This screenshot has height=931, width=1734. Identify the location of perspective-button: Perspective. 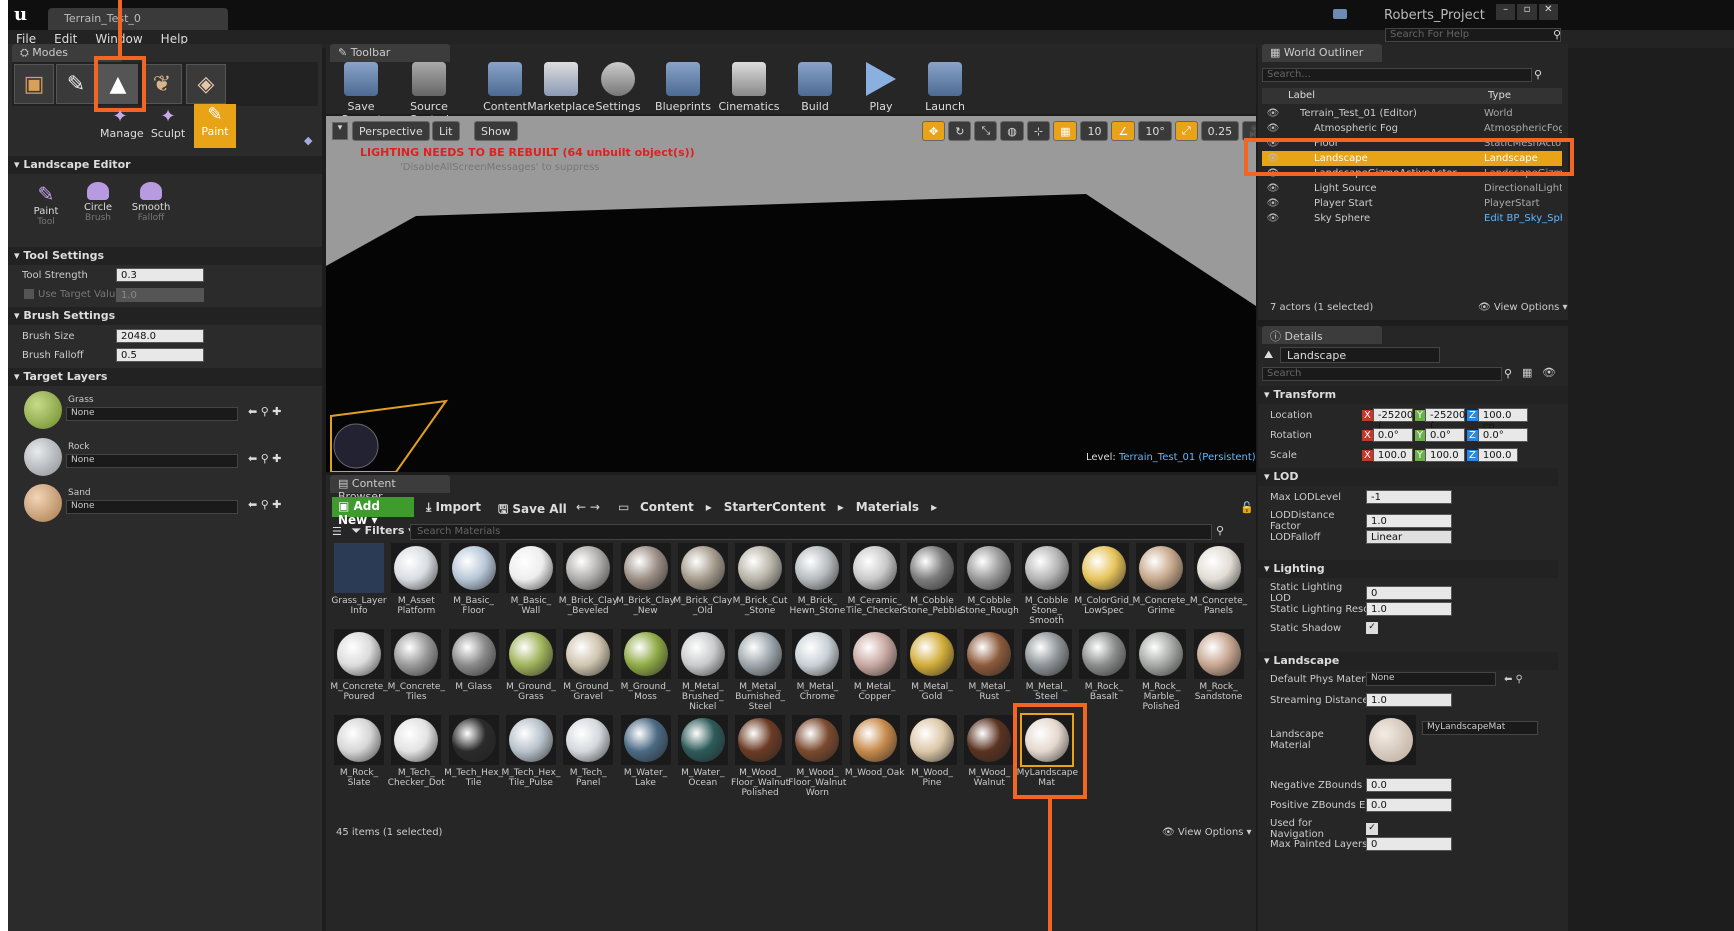
(391, 131).